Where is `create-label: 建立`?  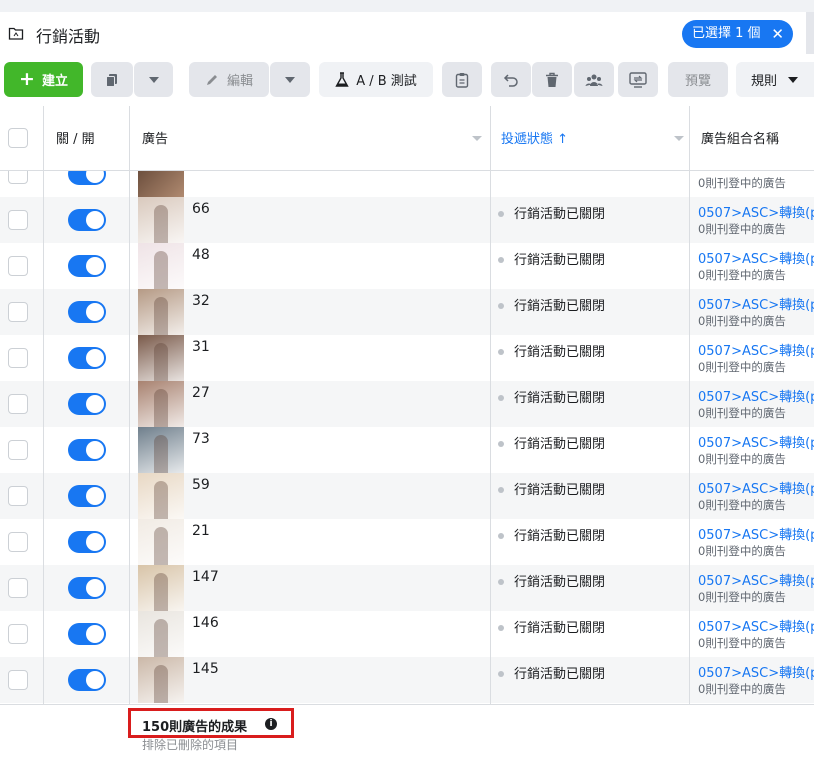 create-label: 建立 is located at coordinates (54, 81).